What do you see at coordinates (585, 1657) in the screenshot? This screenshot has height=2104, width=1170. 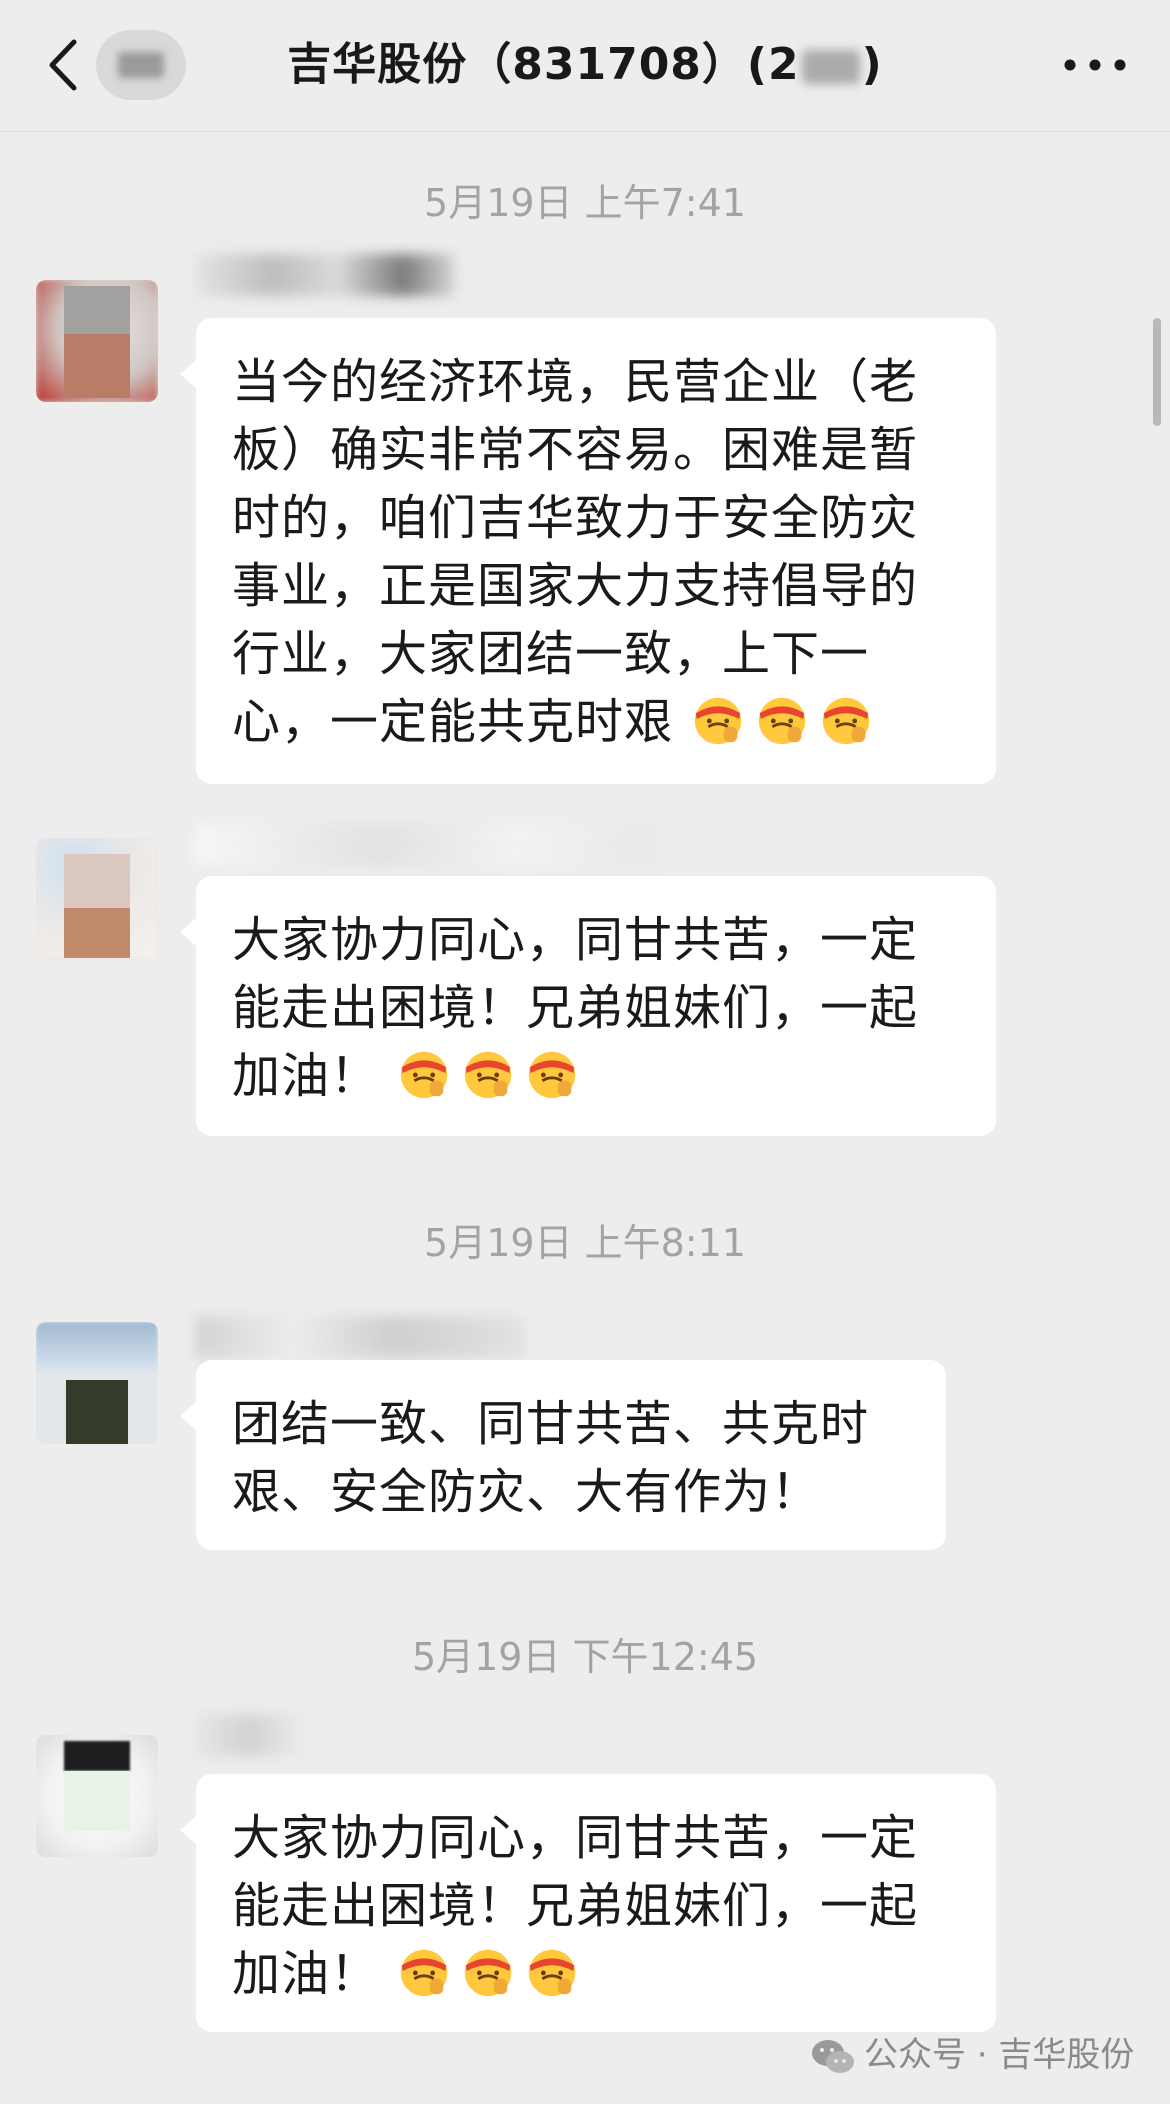 I see `timestamp: 5月19日 下午12:45` at bounding box center [585, 1657].